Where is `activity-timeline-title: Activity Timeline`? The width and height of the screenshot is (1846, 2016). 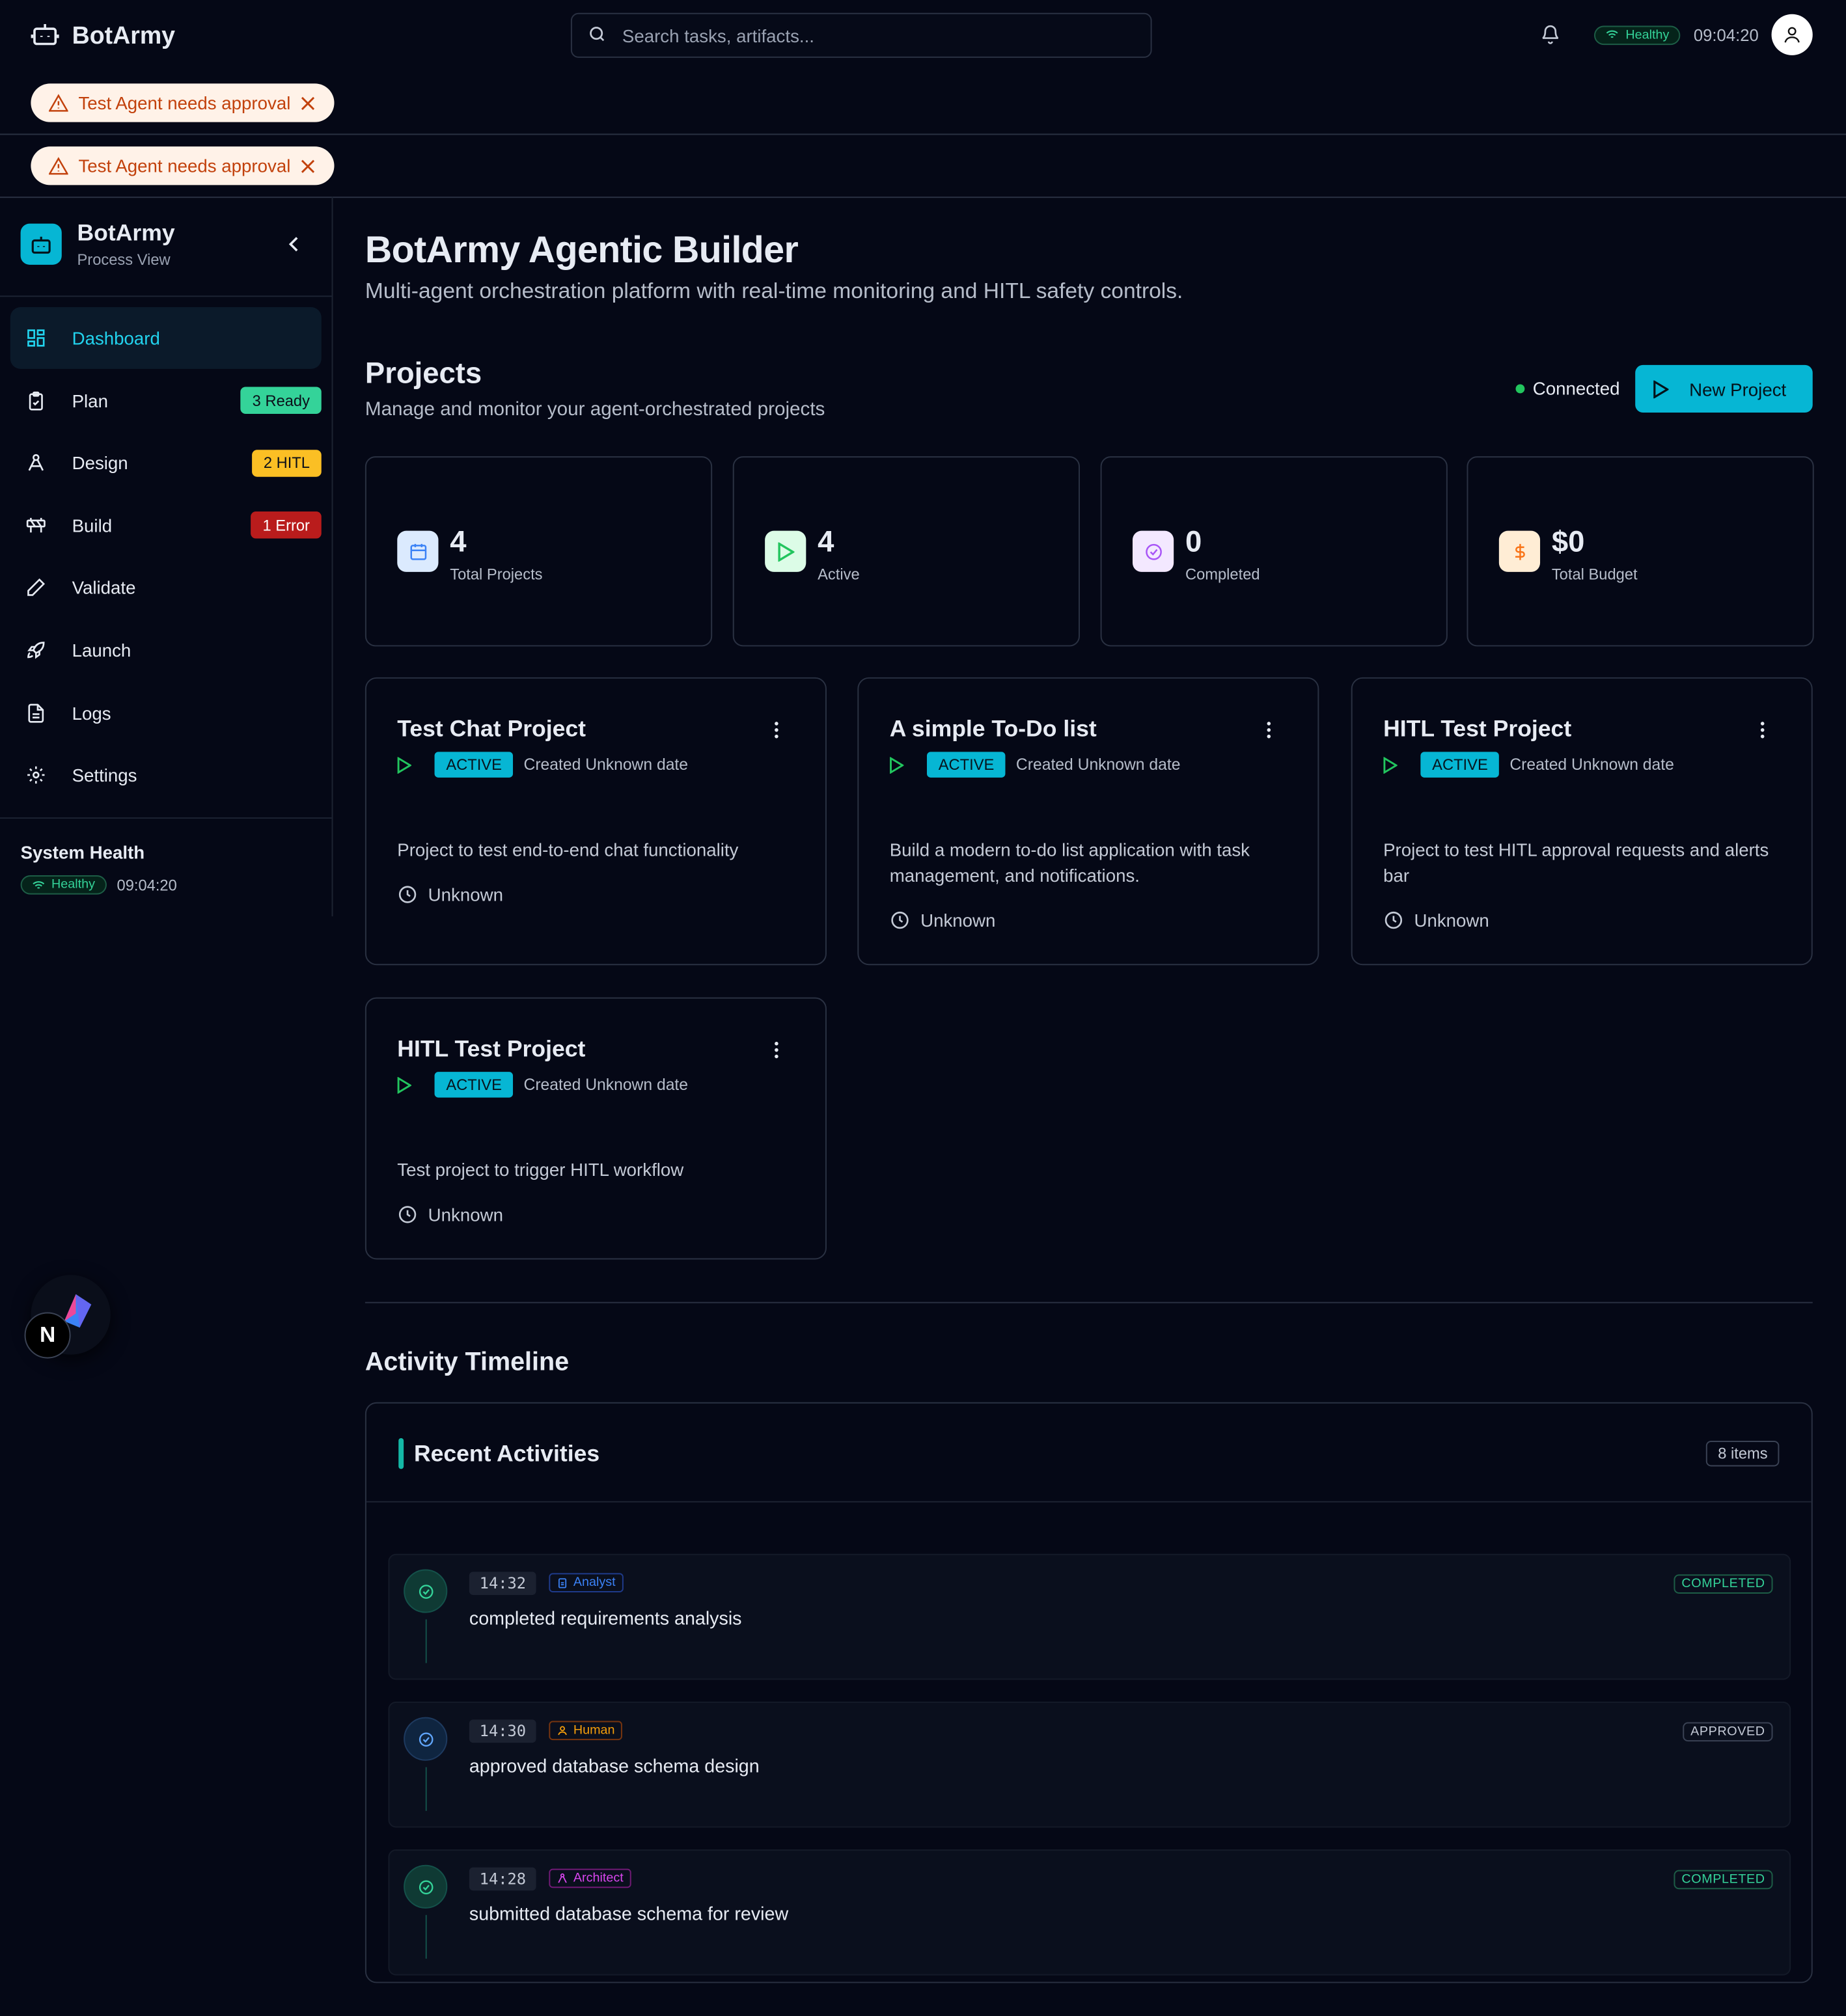
activity-timeline-title: Activity Timeline is located at coordinates (467, 1362).